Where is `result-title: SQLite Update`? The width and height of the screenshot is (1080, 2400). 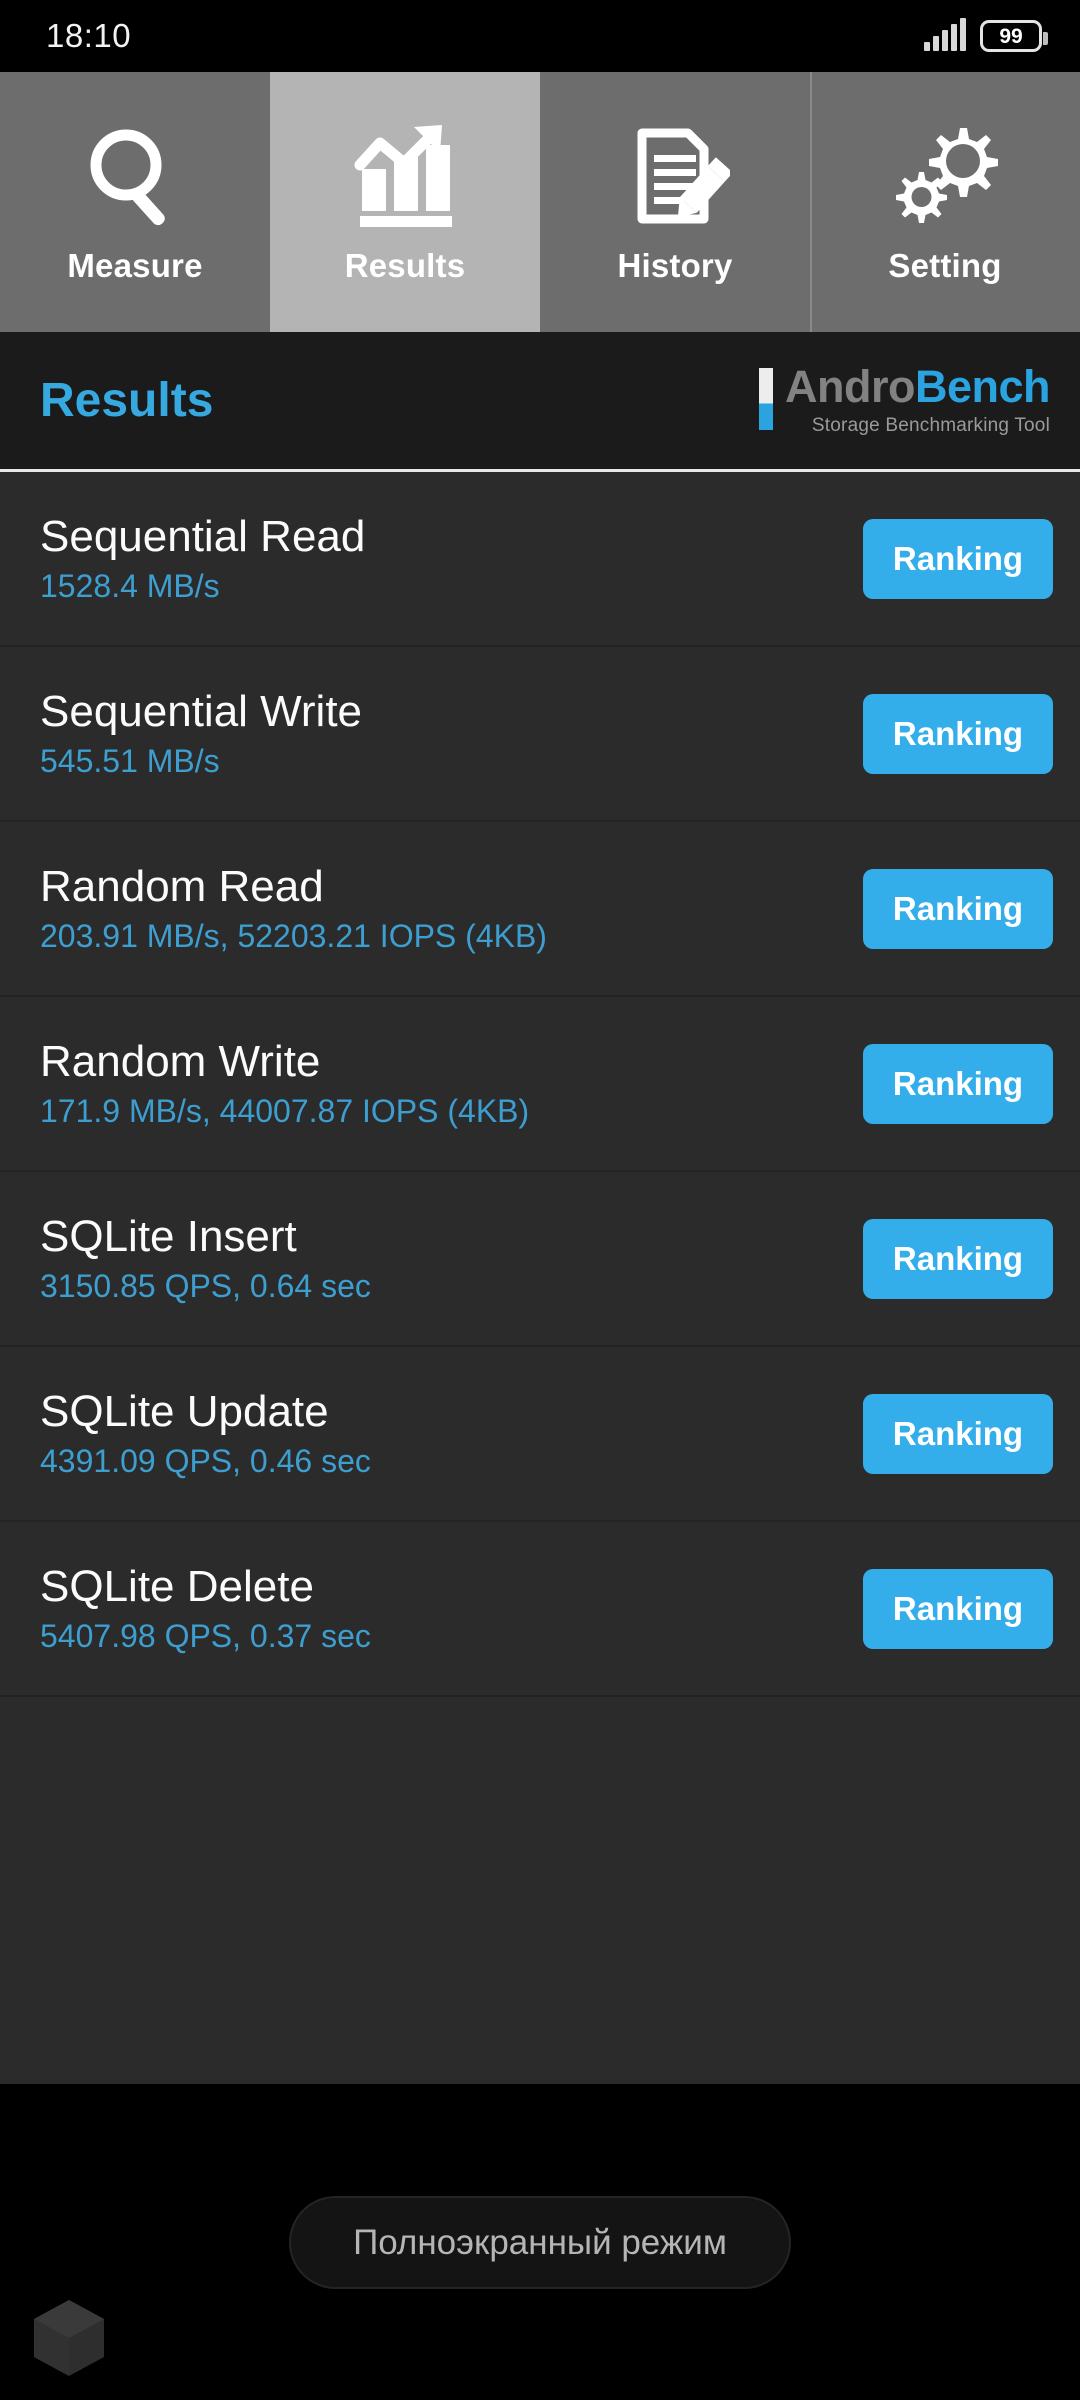
result-title: SQLite Update is located at coordinates (184, 1411).